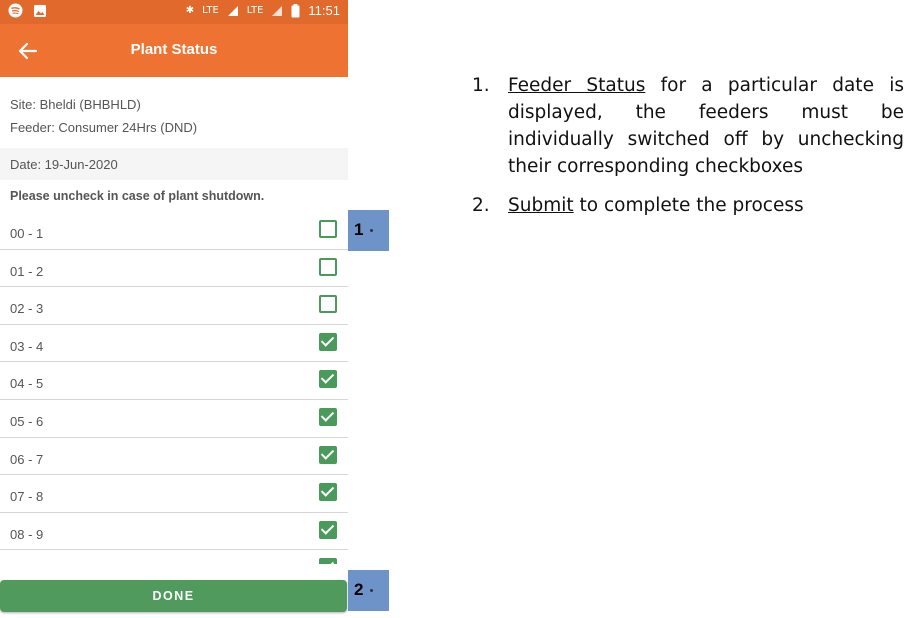  Describe the element at coordinates (75, 104) in the screenshot. I see `site-label: Site: Bheldi (BHBHLD)` at that location.